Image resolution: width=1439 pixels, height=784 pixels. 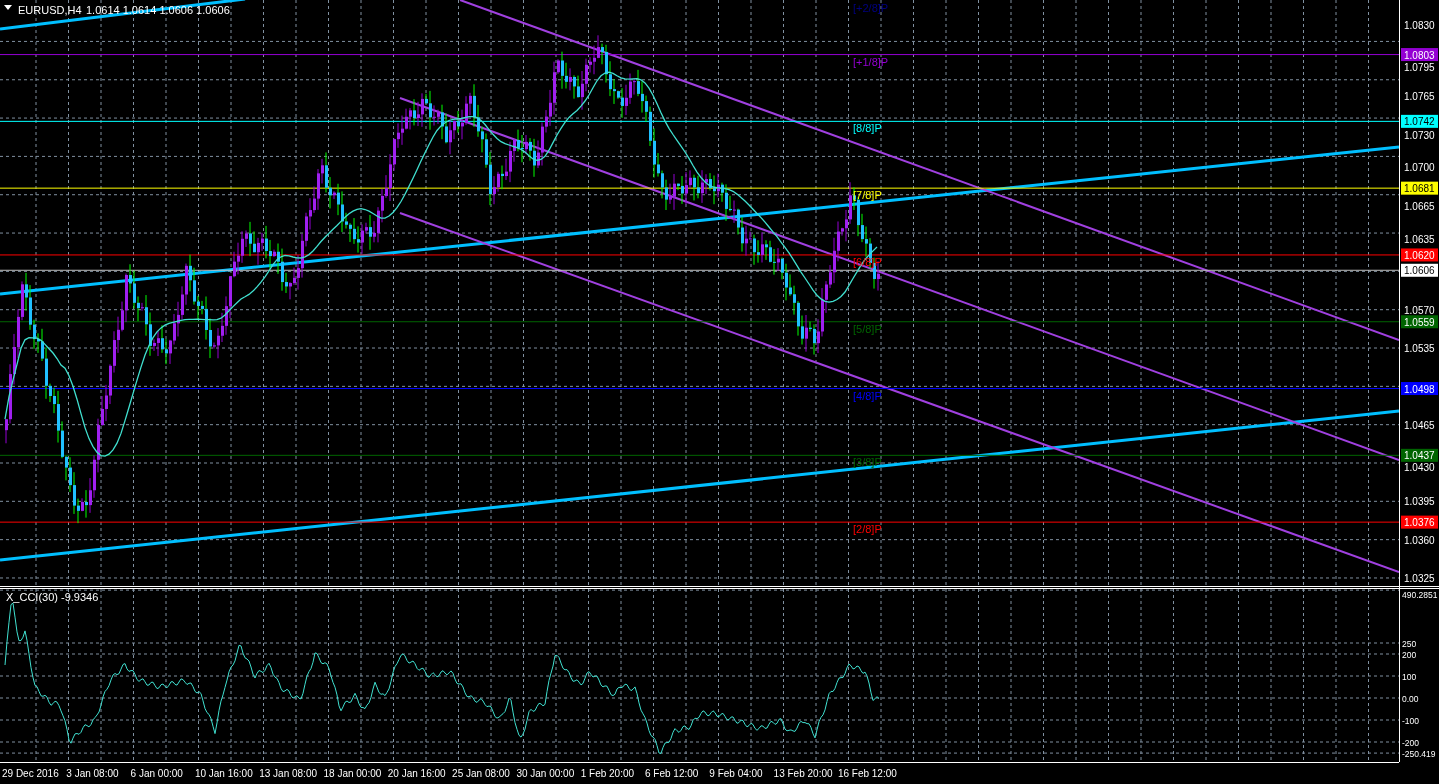 What do you see at coordinates (1419, 425) in the screenshot?
I see `price-axis-label: 1.0465` at bounding box center [1419, 425].